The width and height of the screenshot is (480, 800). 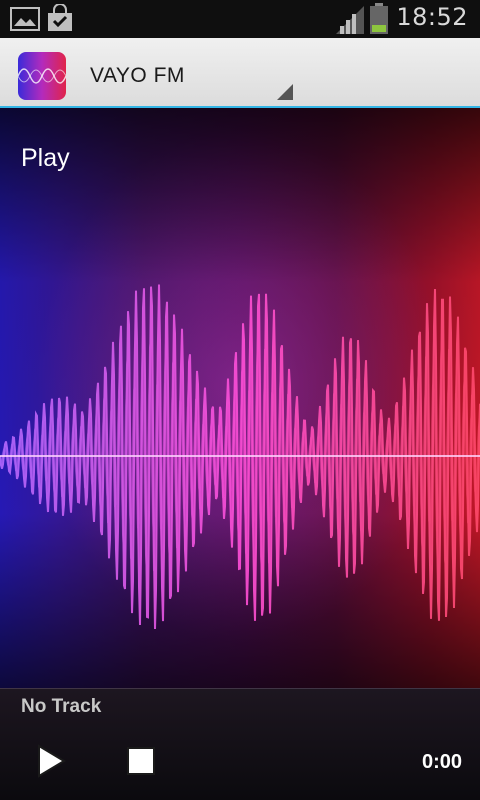 What do you see at coordinates (61, 706) in the screenshot?
I see `track-title: No Track` at bounding box center [61, 706].